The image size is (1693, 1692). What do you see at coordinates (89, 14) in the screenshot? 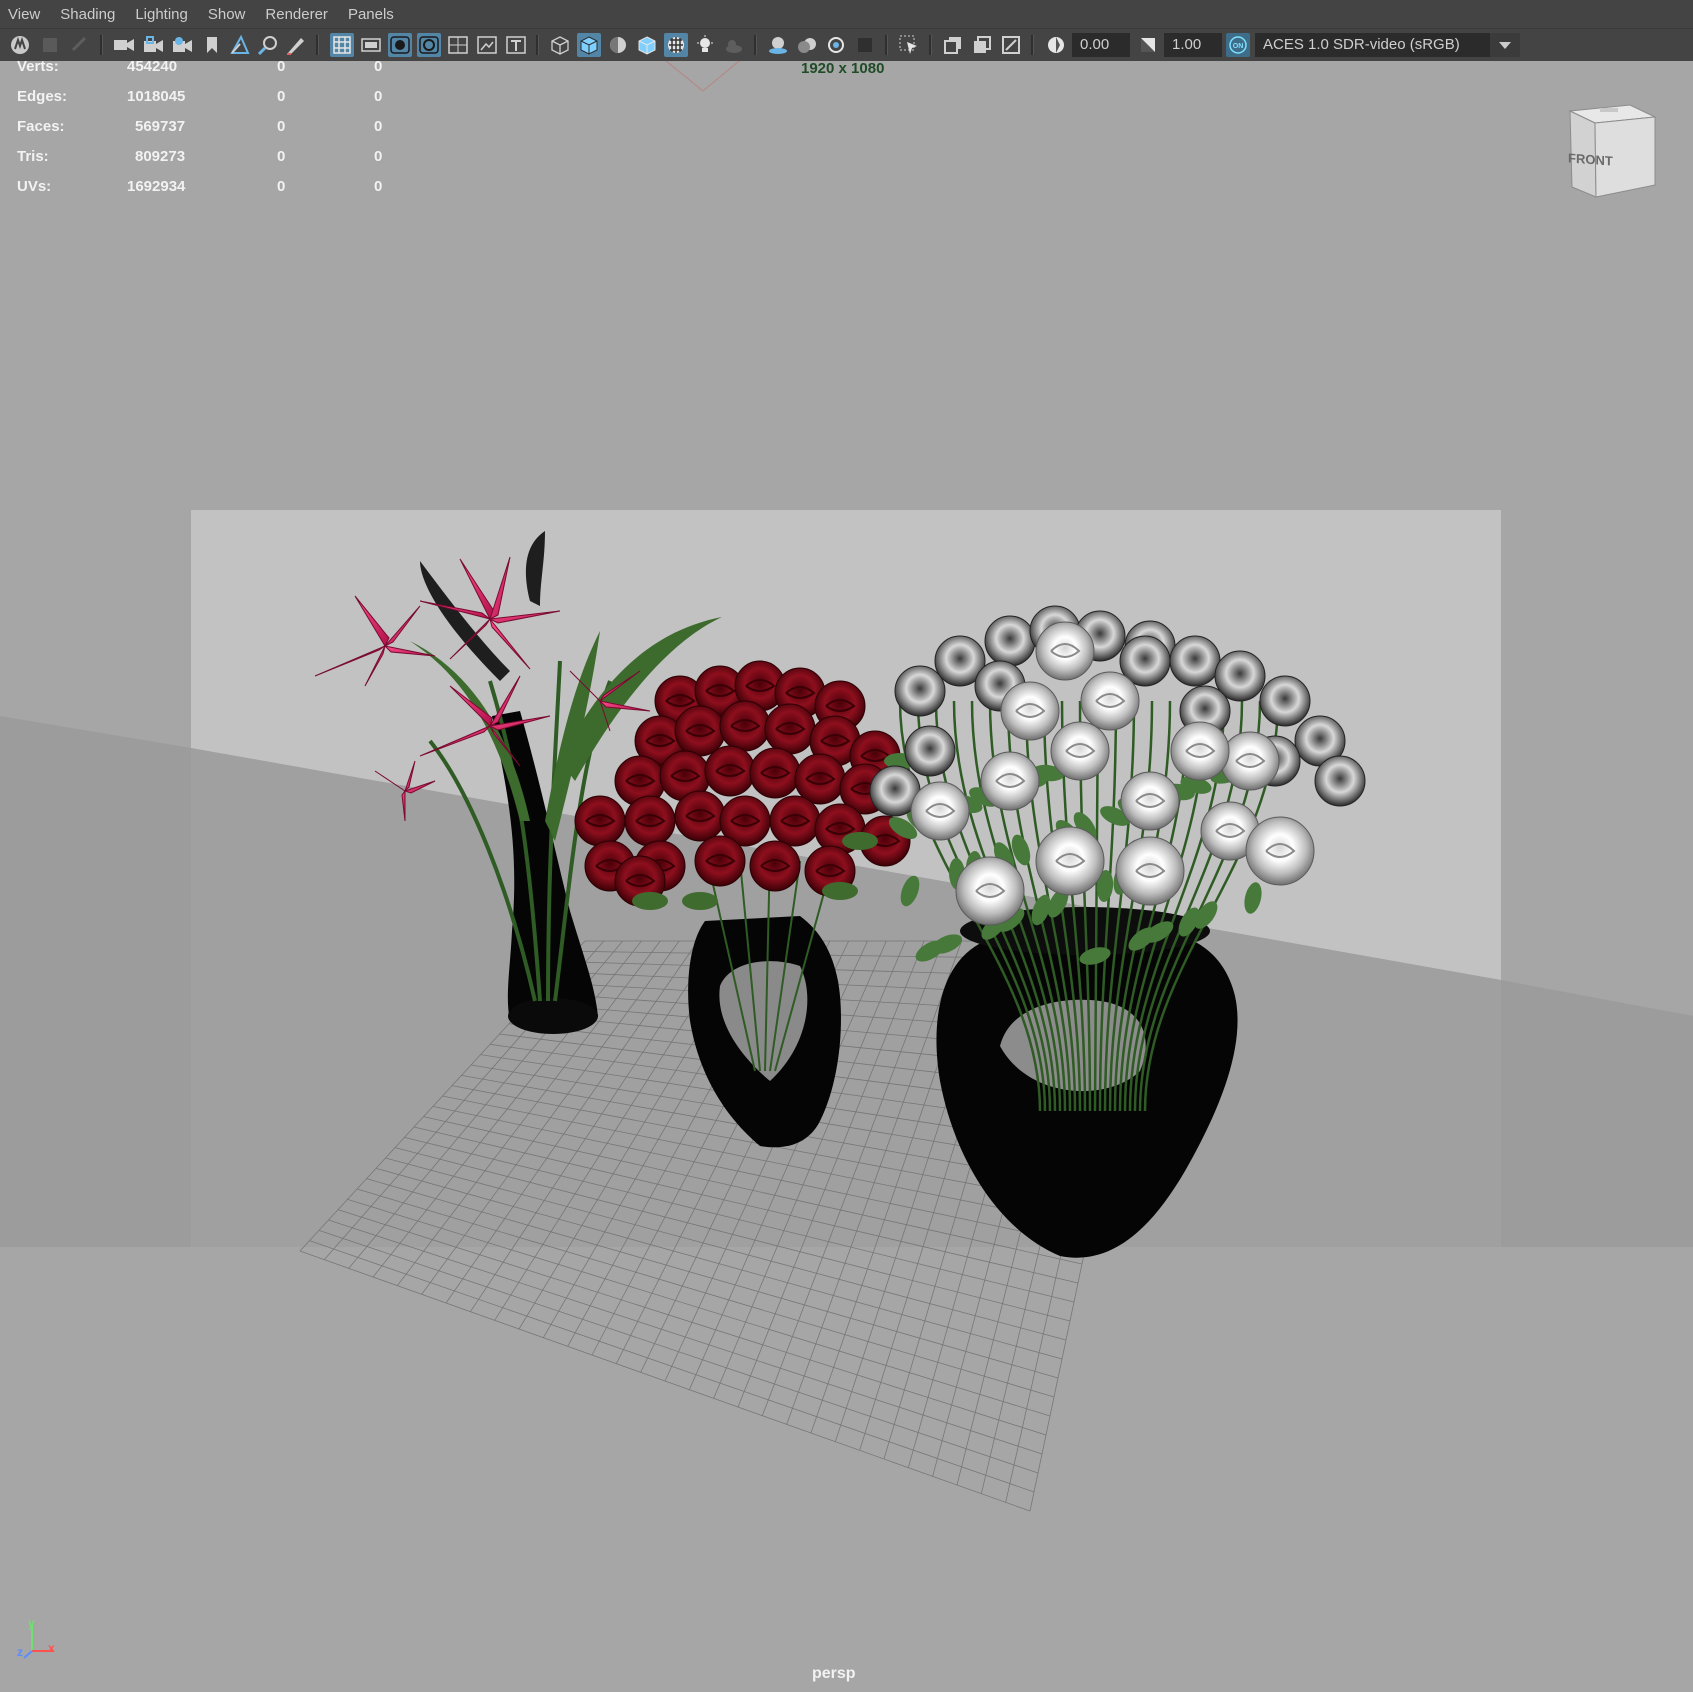
I see `menu-shading: Shading` at bounding box center [89, 14].